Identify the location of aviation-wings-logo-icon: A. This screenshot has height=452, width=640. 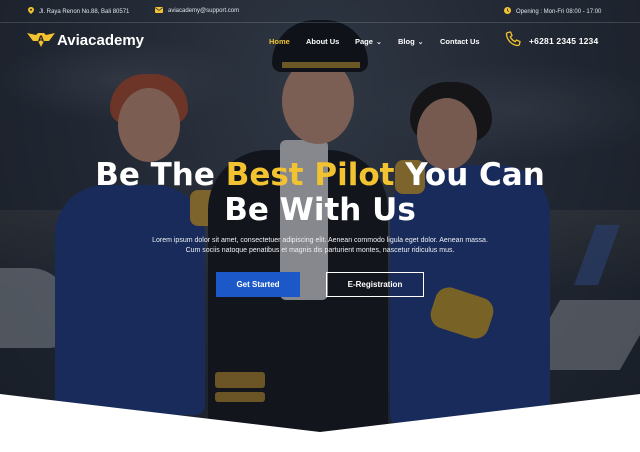
(41, 40).